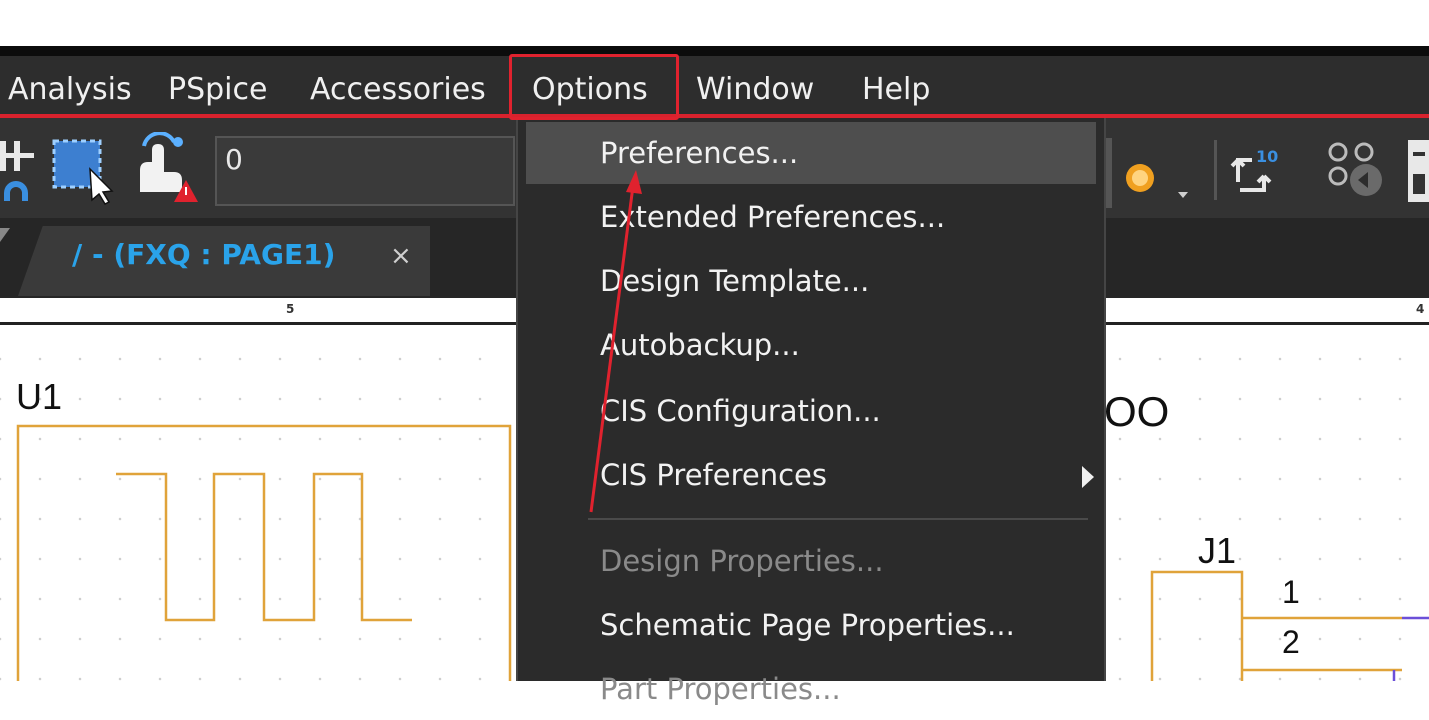  What do you see at coordinates (1137, 411) in the screenshot?
I see `partial-part-label: OO` at bounding box center [1137, 411].